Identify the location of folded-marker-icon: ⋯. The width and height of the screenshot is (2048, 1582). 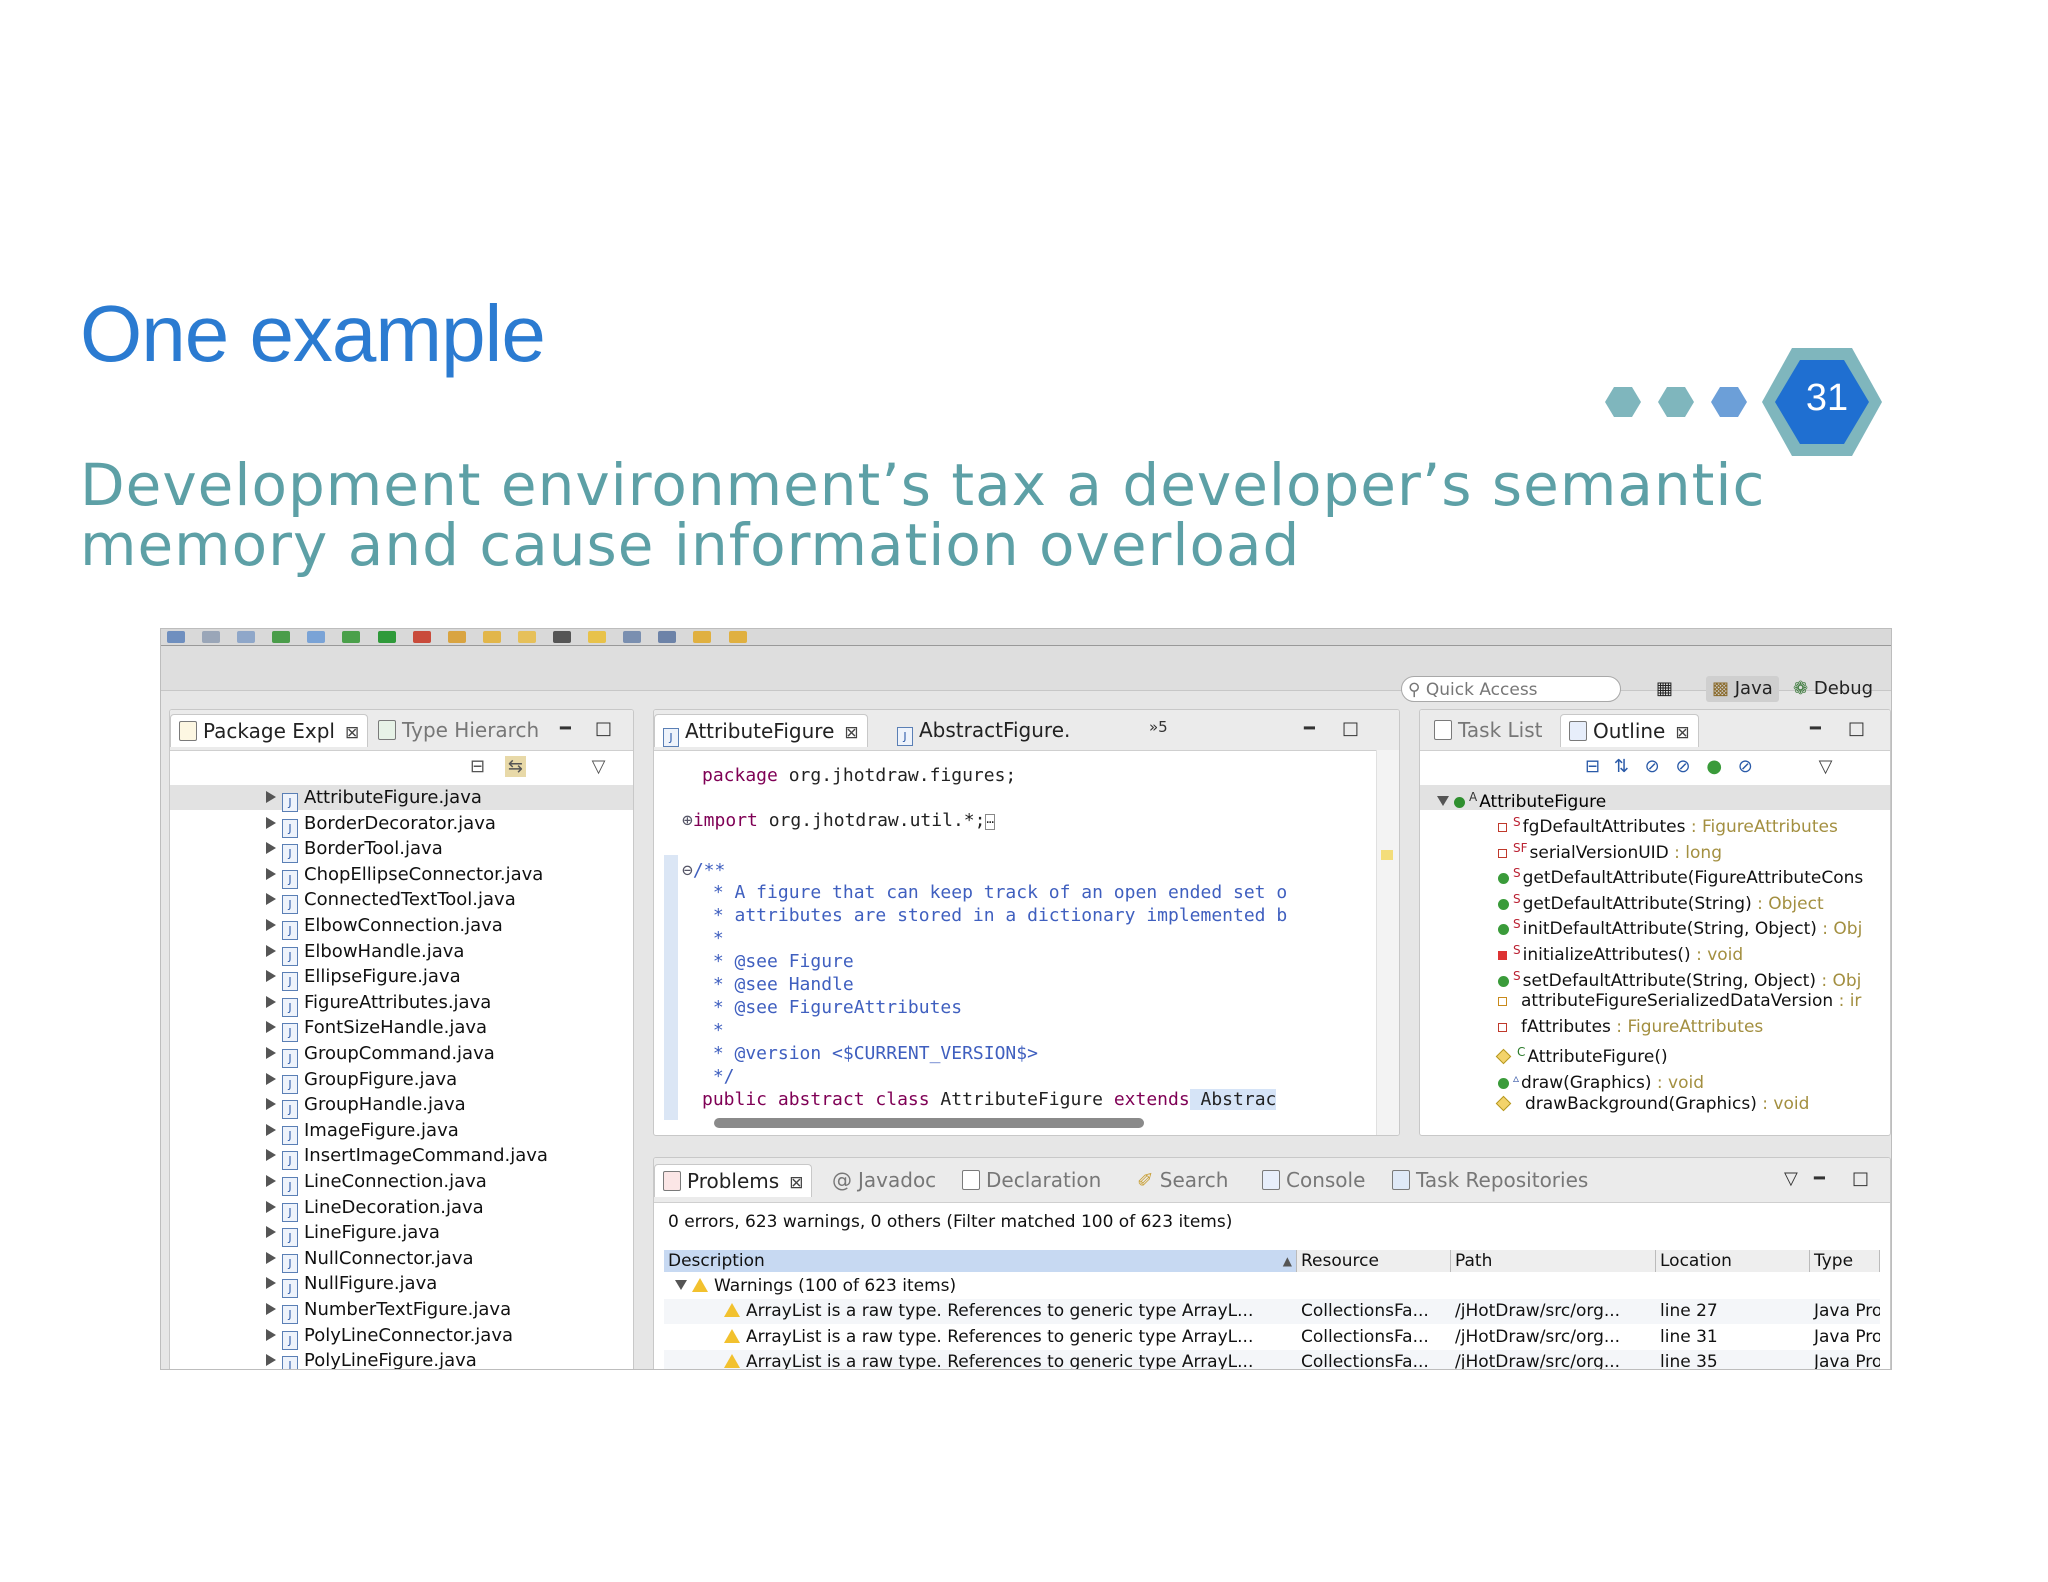
(990, 822).